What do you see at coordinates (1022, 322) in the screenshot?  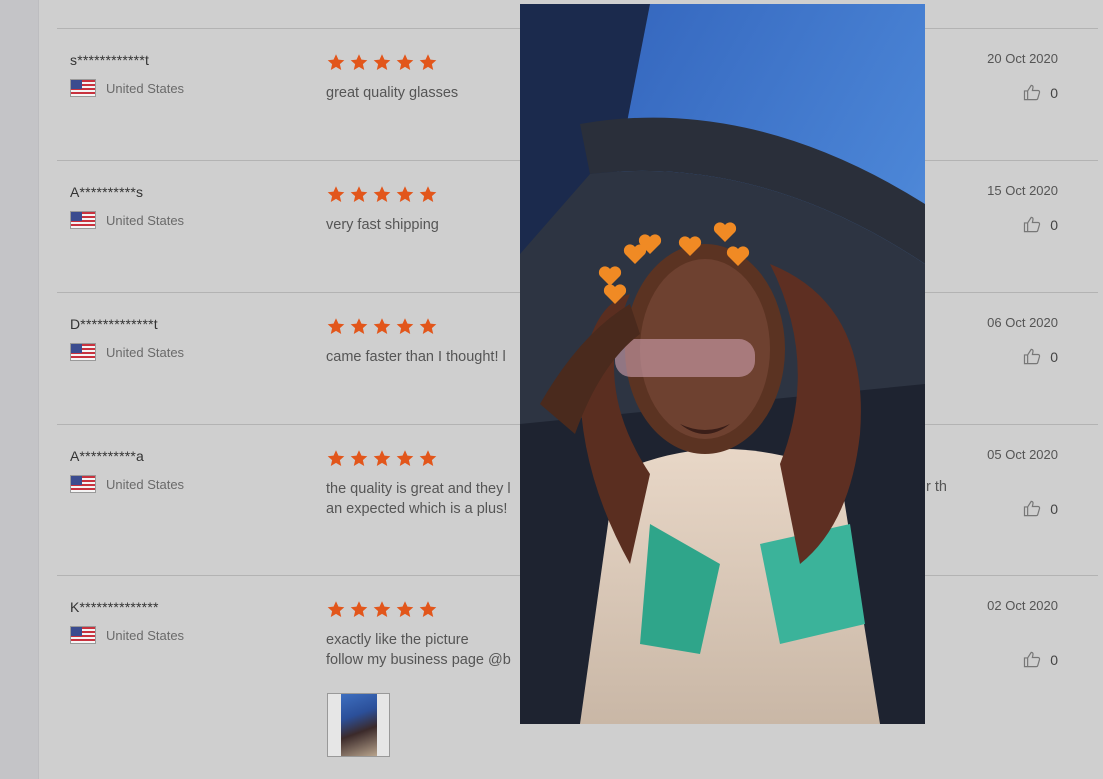 I see `review-date: 06 Oct 2020` at bounding box center [1022, 322].